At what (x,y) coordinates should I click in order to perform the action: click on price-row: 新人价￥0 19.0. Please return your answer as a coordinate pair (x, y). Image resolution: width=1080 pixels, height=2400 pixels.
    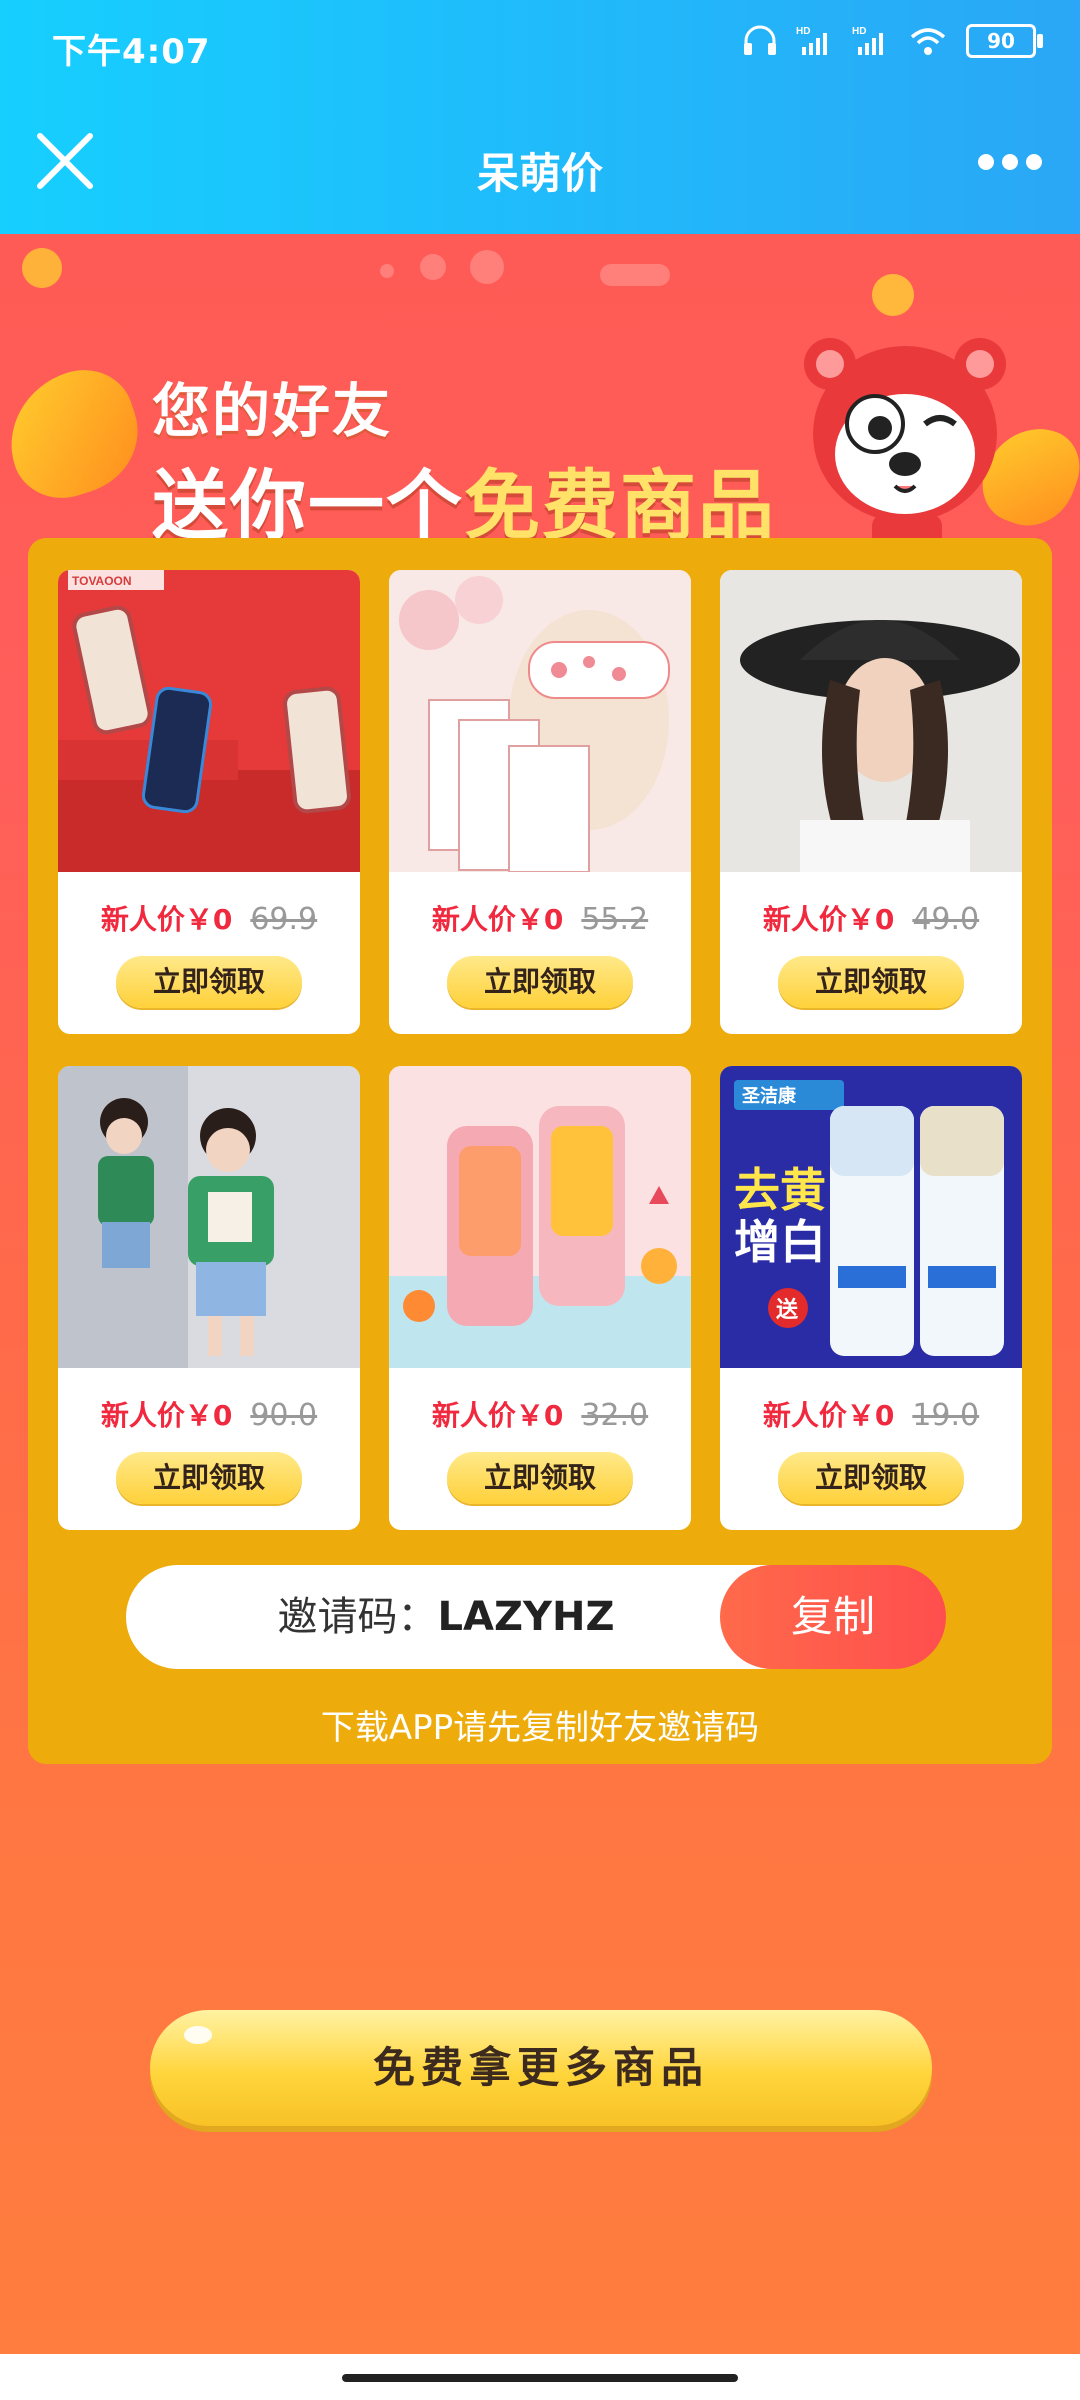
    Looking at the image, I should click on (871, 1414).